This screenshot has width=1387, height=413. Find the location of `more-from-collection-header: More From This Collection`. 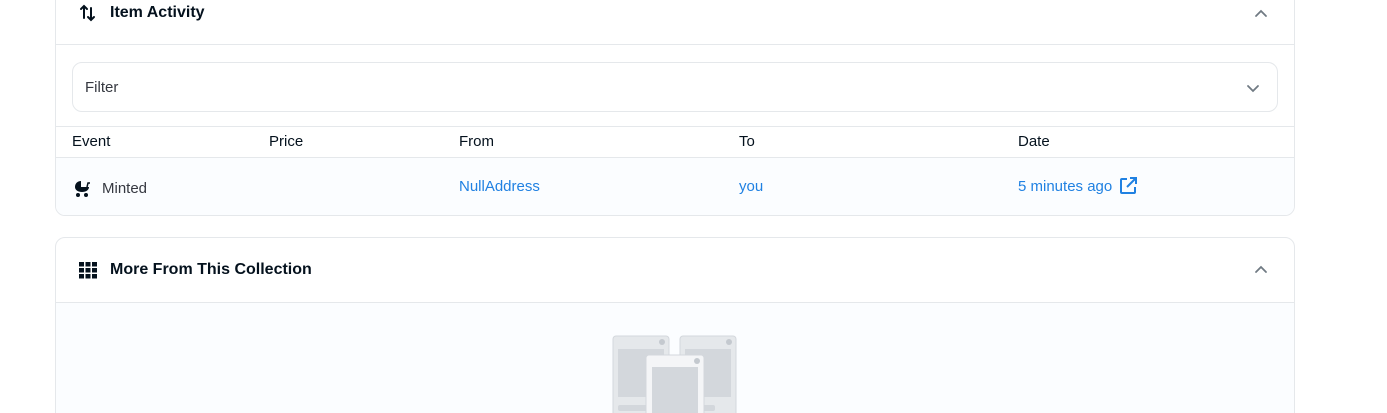

more-from-collection-header: More From This Collection is located at coordinates (675, 270).